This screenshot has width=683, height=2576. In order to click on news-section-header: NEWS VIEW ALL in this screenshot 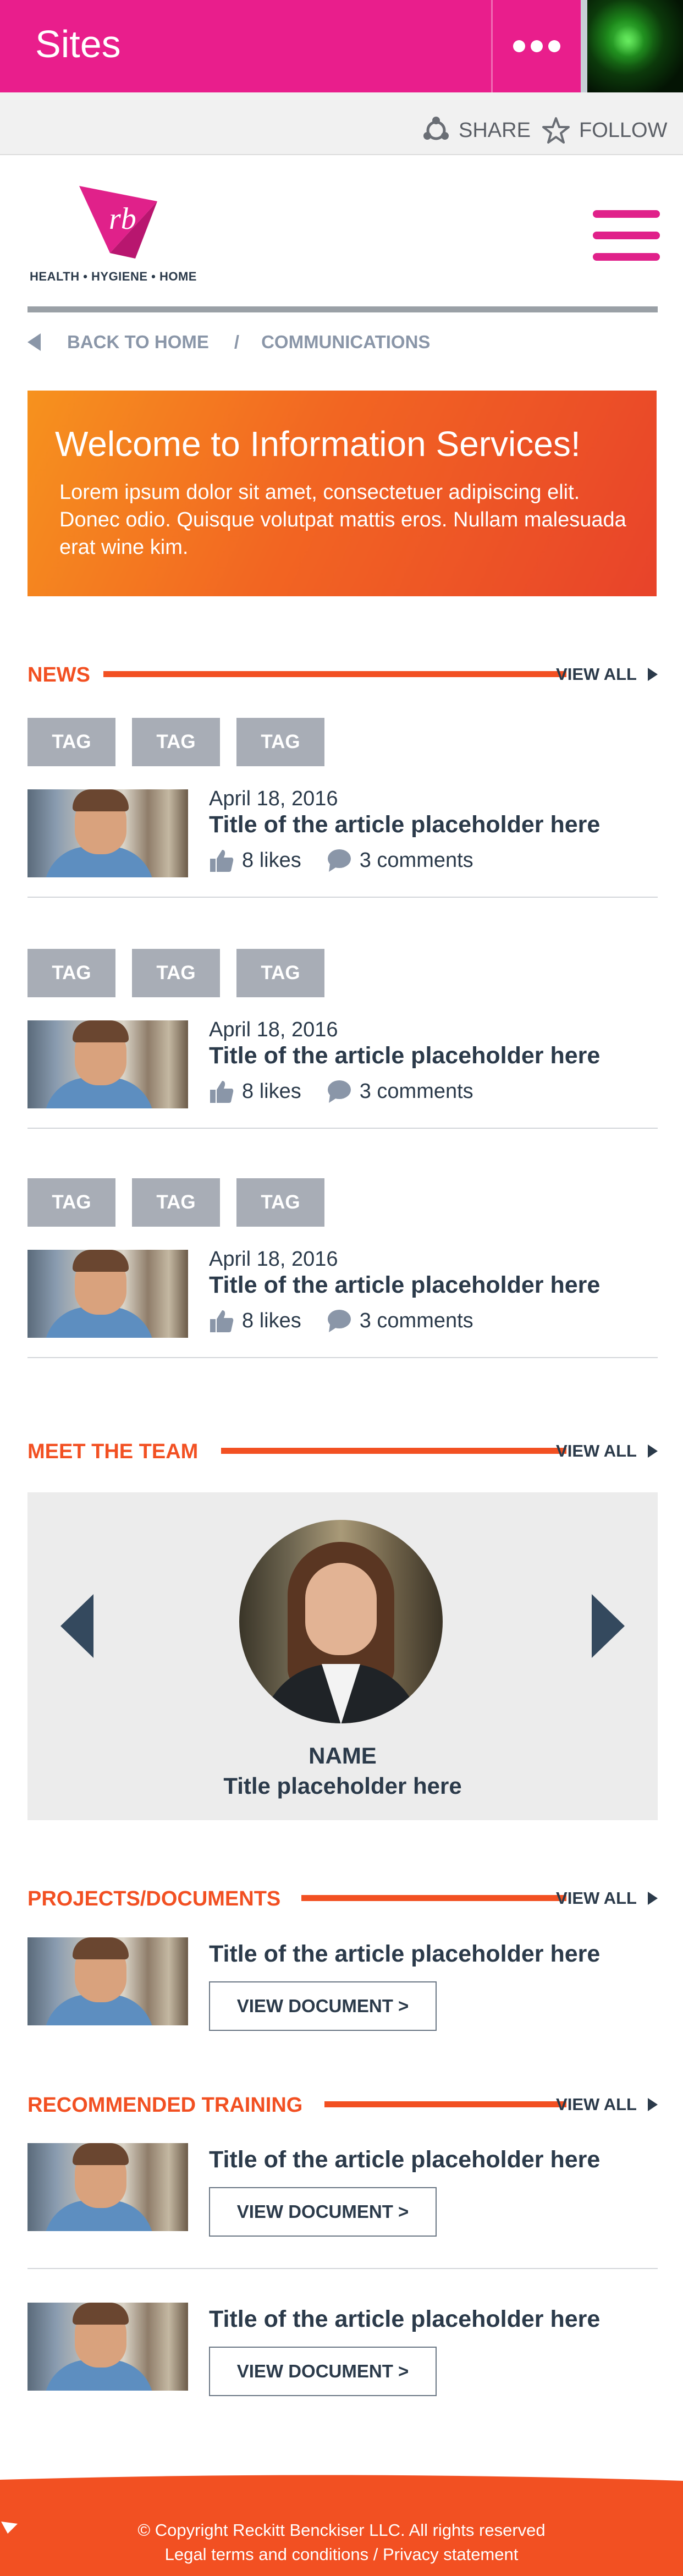, I will do `click(342, 674)`.